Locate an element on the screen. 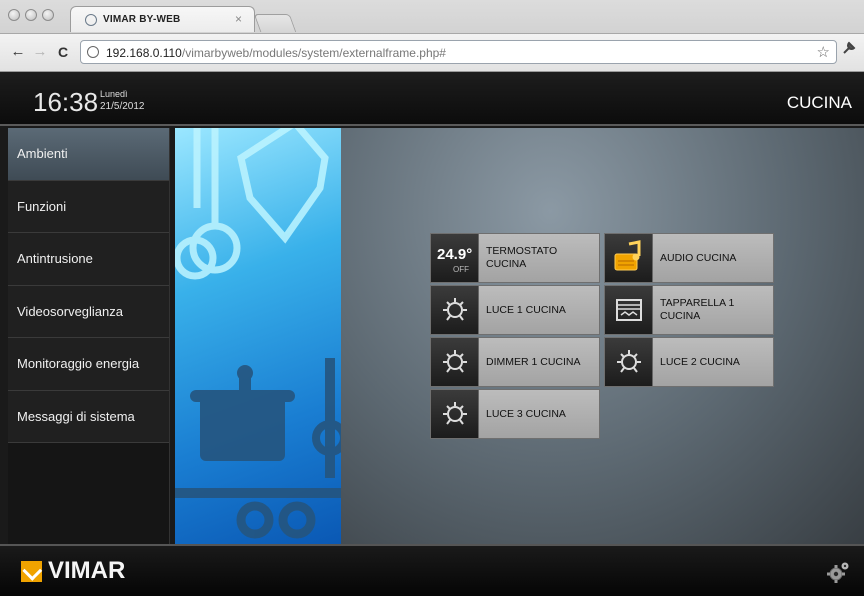  clock-day: Lunedì is located at coordinates (114, 94).